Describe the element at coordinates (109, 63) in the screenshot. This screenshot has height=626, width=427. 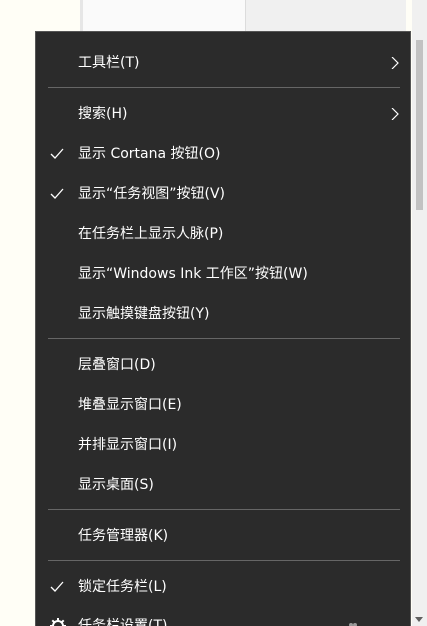
I see `menu-item-label: 工具栏(T)` at that location.